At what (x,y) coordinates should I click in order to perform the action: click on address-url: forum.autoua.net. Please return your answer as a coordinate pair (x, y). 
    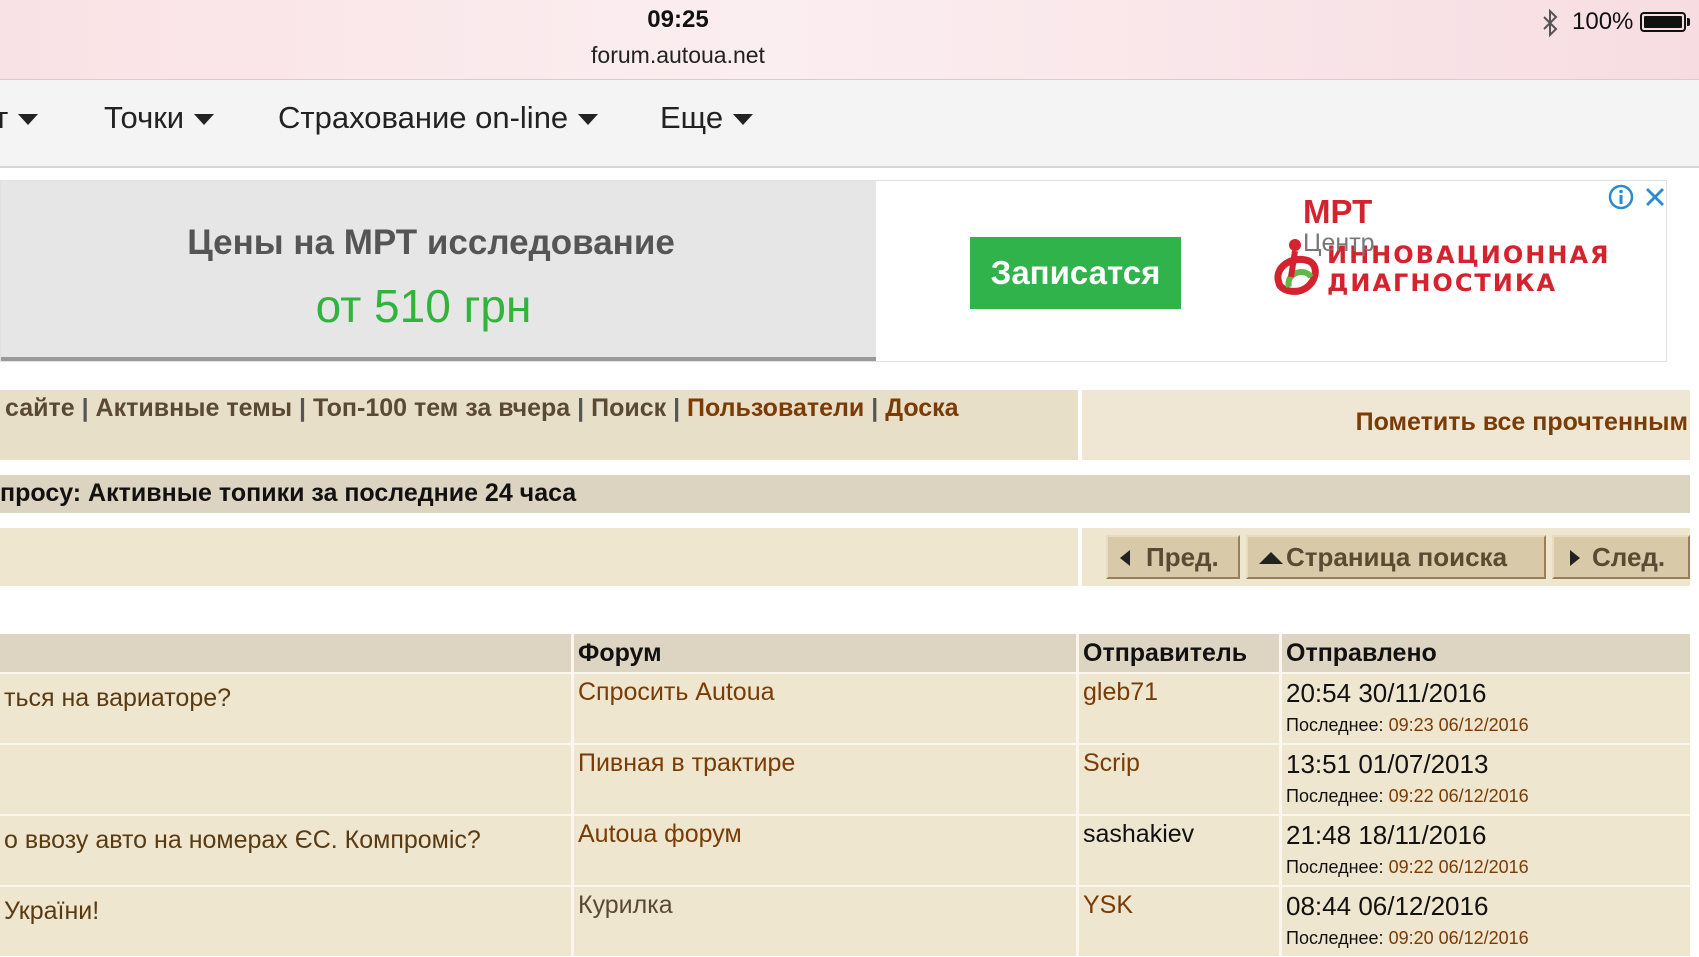
    Looking at the image, I should click on (678, 55).